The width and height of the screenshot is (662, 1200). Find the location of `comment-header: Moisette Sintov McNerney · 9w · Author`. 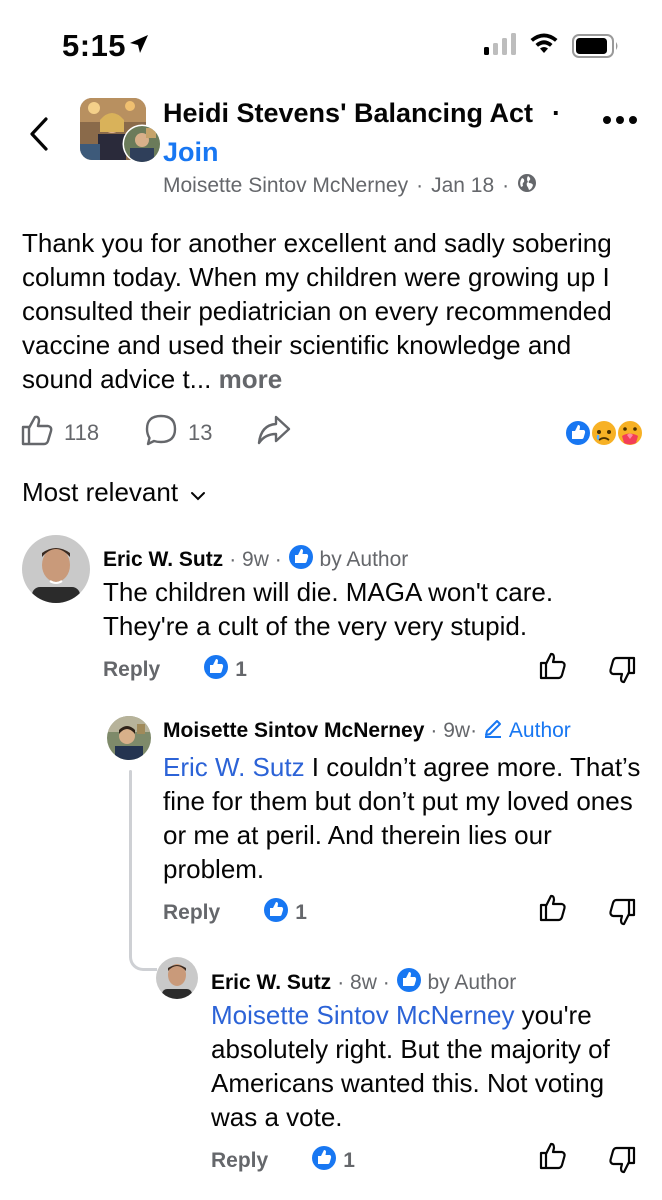

comment-header: Moisette Sintov McNerney · 9w · Author is located at coordinates (367, 731).